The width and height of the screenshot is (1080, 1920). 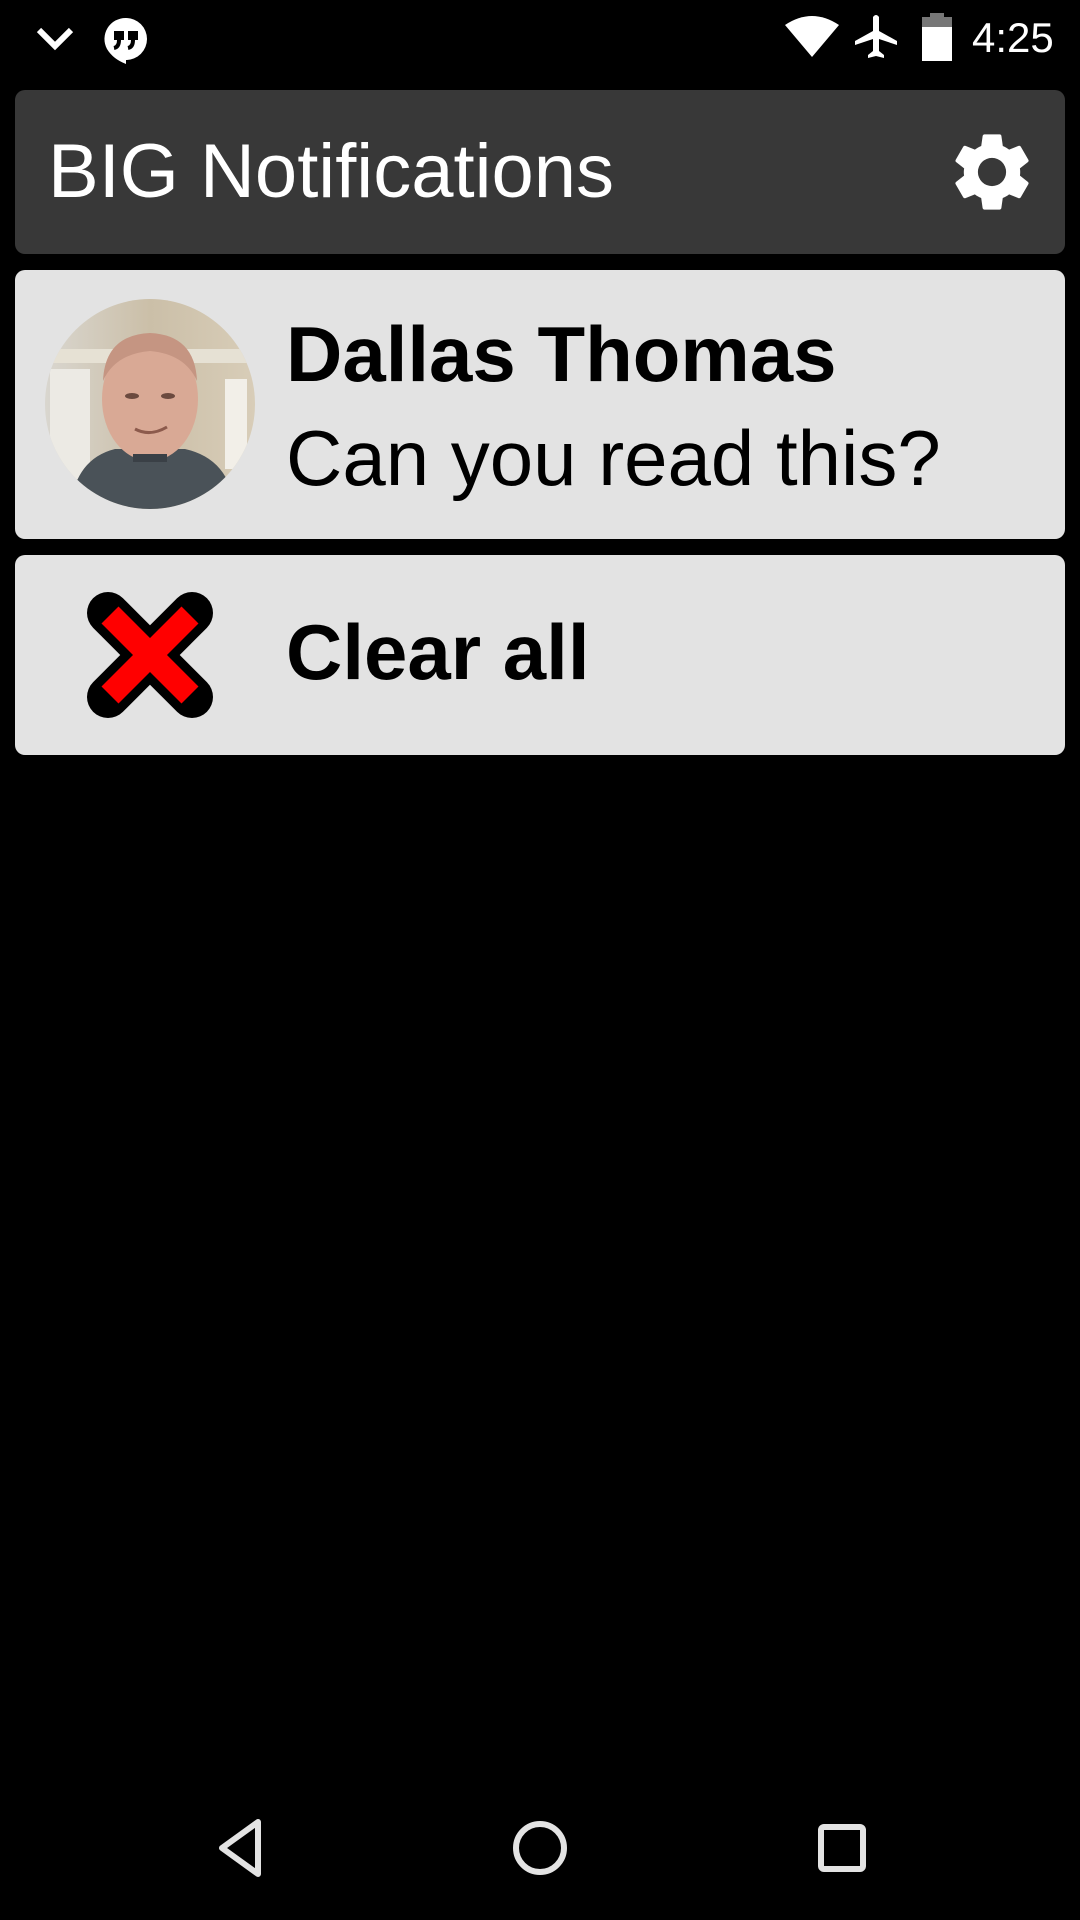 I want to click on clock: 4:25, so click(x=1013, y=37).